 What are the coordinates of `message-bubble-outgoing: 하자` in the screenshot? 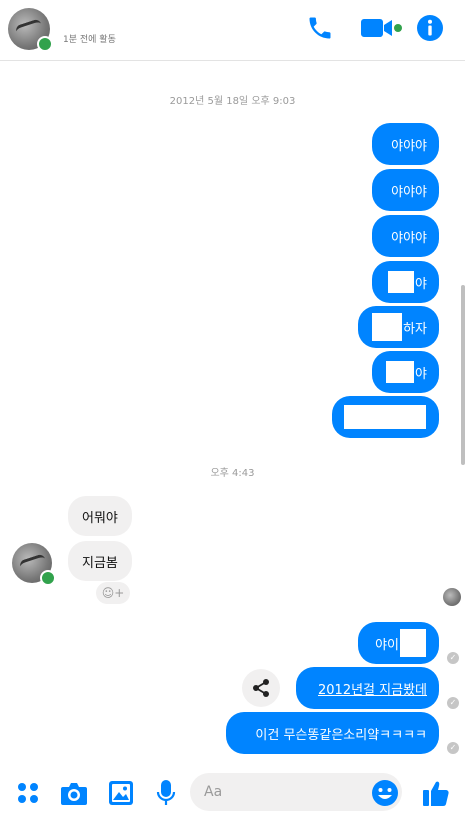 It's located at (398, 327).